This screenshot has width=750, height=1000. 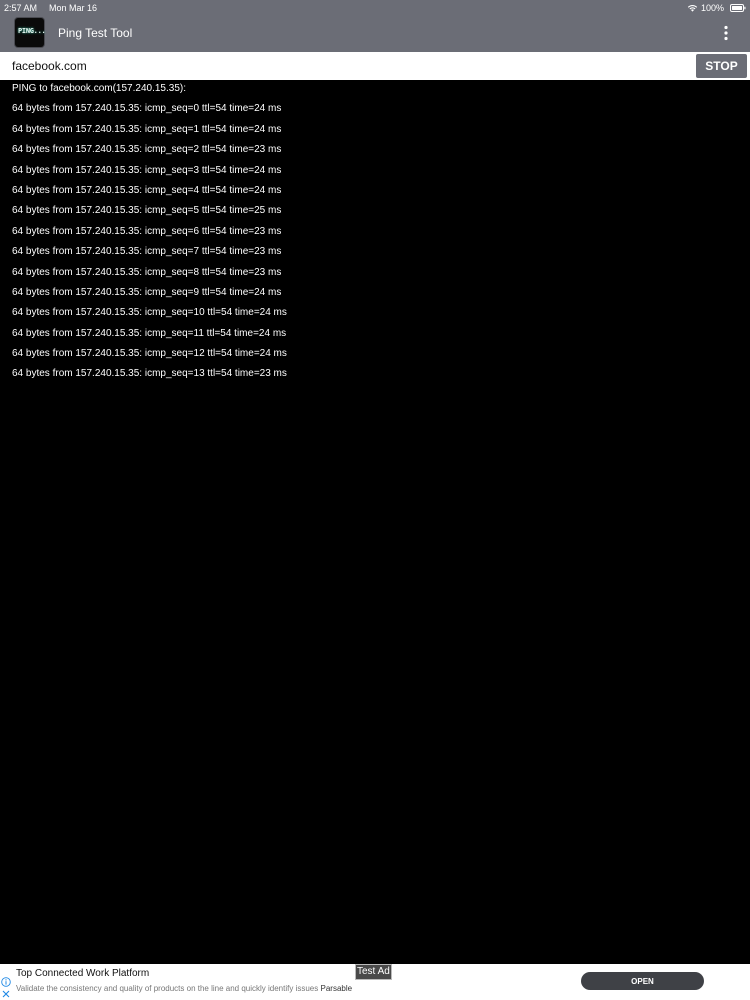 What do you see at coordinates (73, 8) in the screenshot?
I see `status-date: Mon Mar 16` at bounding box center [73, 8].